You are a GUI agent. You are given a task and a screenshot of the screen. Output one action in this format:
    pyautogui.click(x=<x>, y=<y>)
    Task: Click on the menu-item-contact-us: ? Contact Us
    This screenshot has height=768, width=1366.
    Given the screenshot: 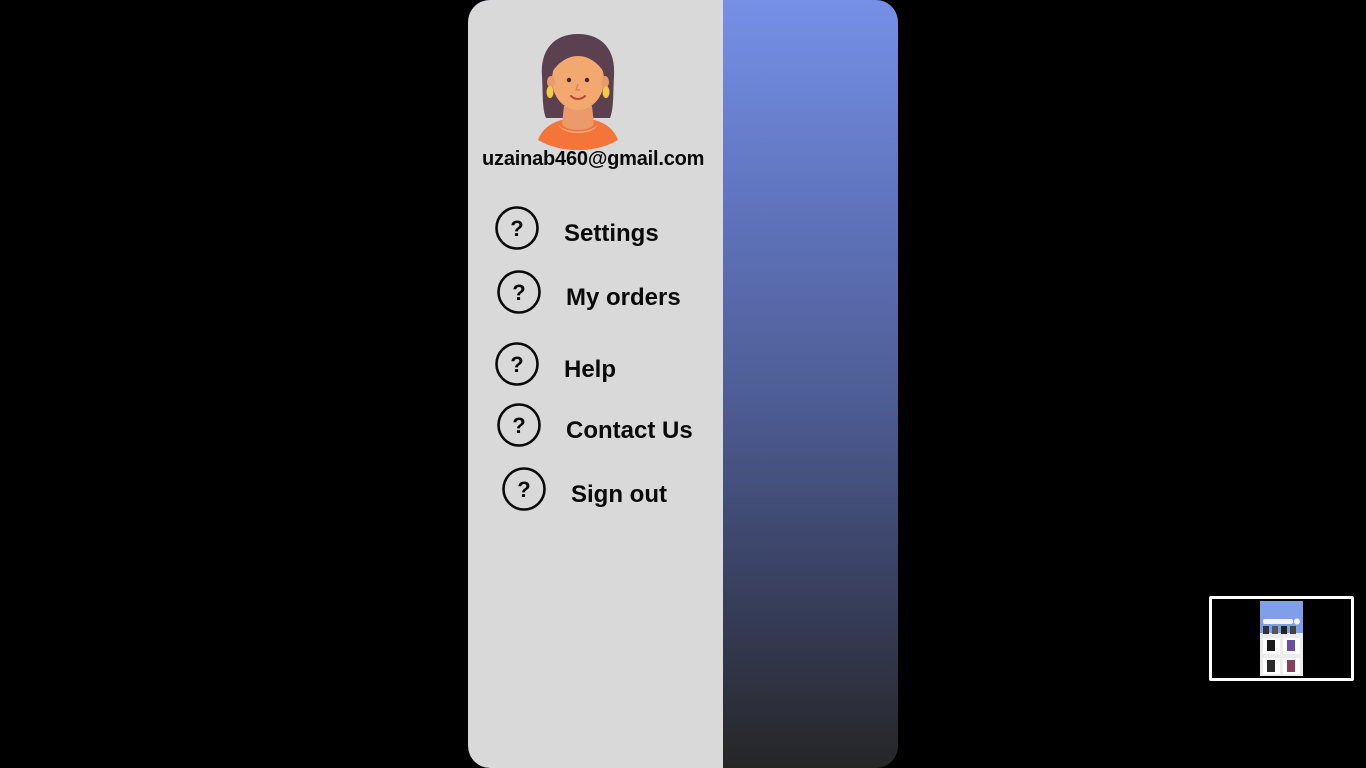 What is the action you would take?
    pyautogui.click(x=602, y=426)
    